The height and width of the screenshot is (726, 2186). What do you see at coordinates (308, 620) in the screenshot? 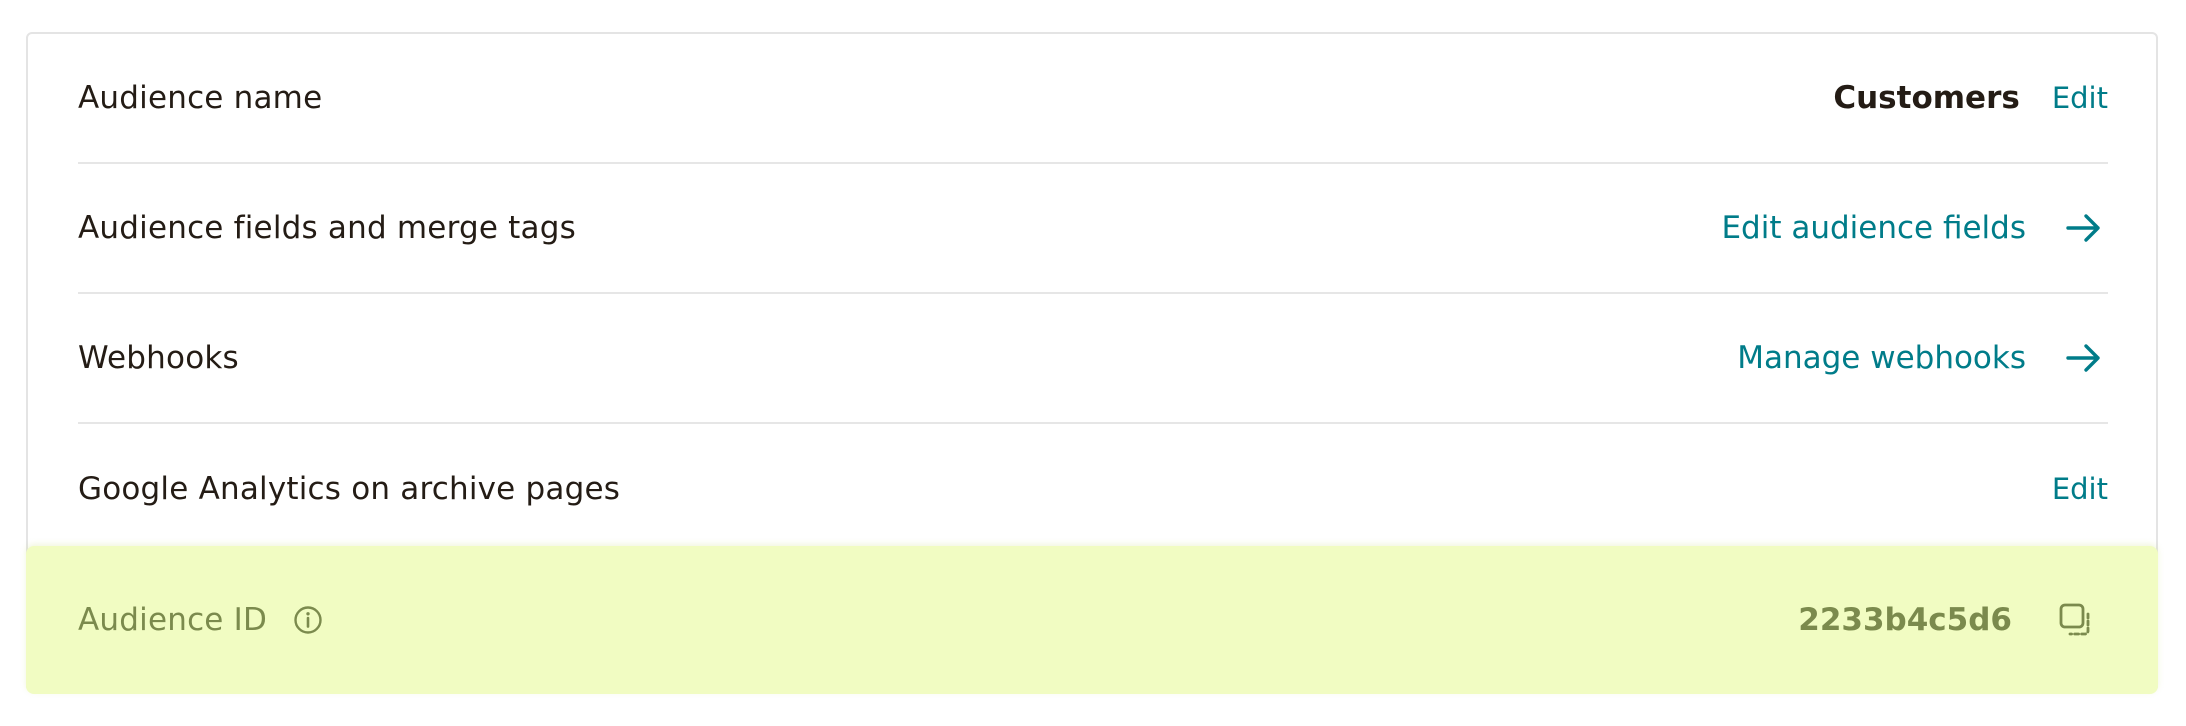
I see `info-icon` at bounding box center [308, 620].